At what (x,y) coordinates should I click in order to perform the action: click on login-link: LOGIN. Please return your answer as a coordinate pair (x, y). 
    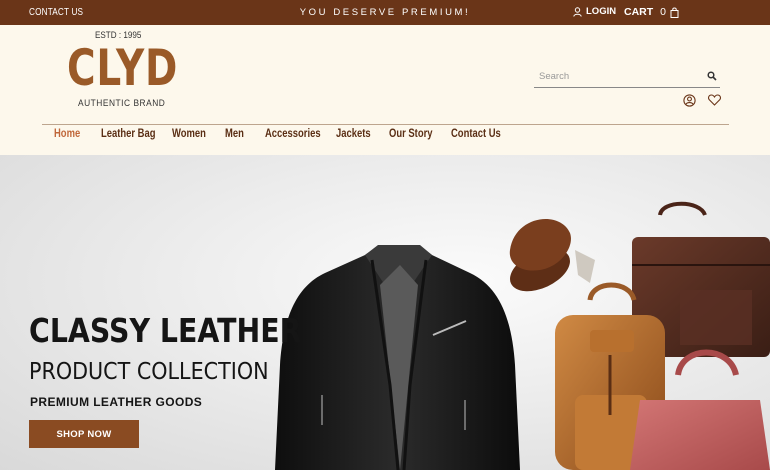
    Looking at the image, I should click on (594, 11).